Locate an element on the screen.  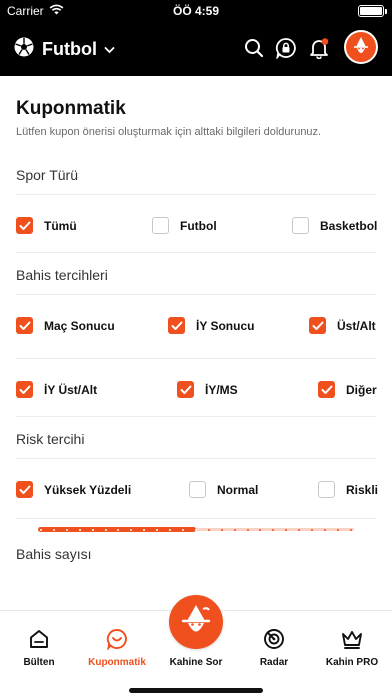
soccer-ball-icon is located at coordinates (24, 49).